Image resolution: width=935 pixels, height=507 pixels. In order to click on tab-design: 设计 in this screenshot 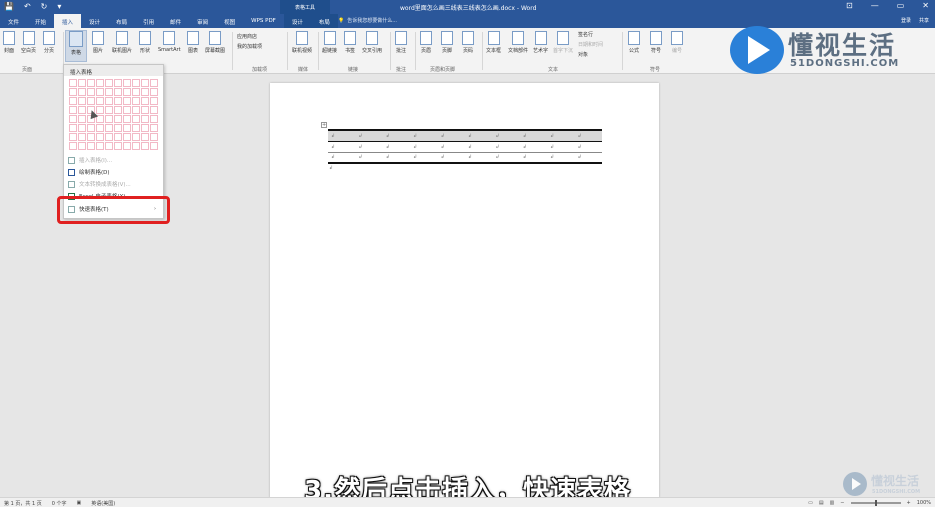, I will do `click(94, 21)`.